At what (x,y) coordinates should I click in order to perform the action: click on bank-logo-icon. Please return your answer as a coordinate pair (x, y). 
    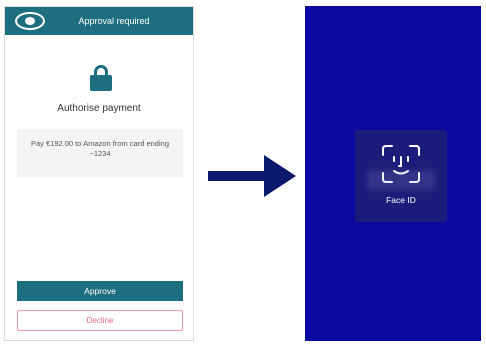
    Looking at the image, I should click on (30, 21).